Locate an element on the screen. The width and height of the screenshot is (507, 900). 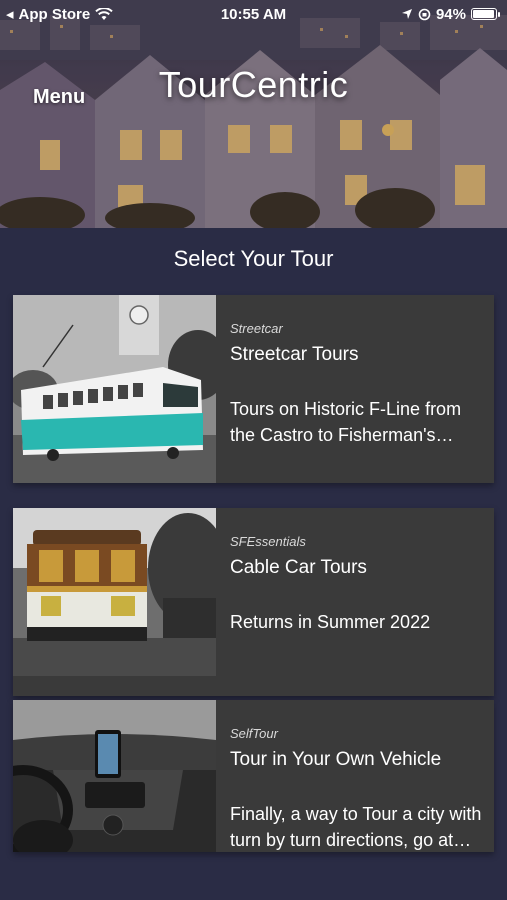
tour-category: SFEssentials is located at coordinates (268, 541).